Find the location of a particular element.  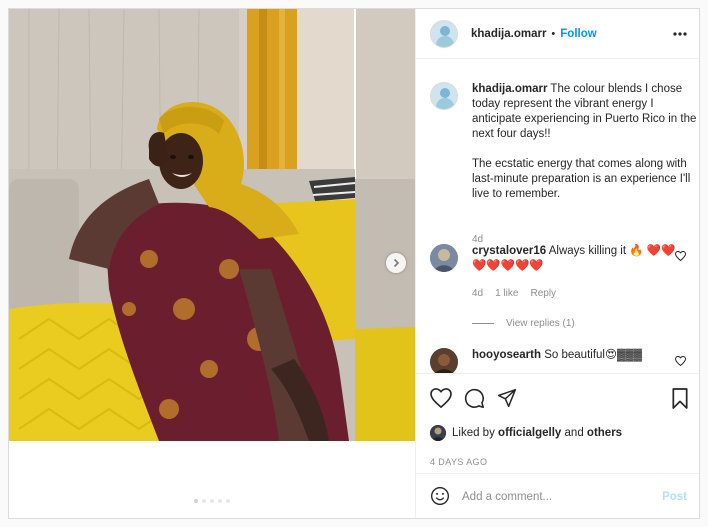

author-username: khadija.omarr is located at coordinates (508, 34).